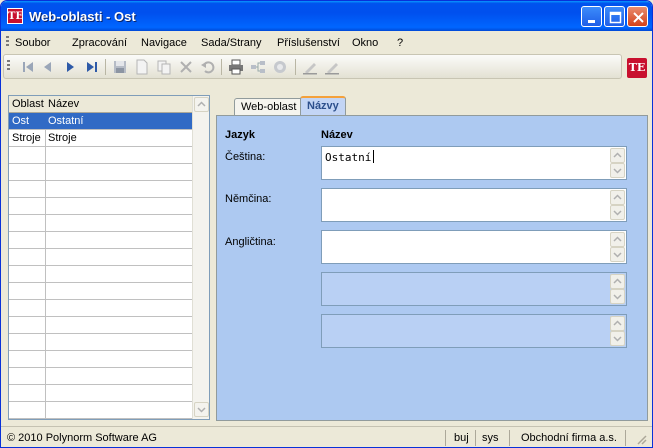 This screenshot has height=448, width=653. What do you see at coordinates (332, 67) in the screenshot?
I see `edit-alt-icon` at bounding box center [332, 67].